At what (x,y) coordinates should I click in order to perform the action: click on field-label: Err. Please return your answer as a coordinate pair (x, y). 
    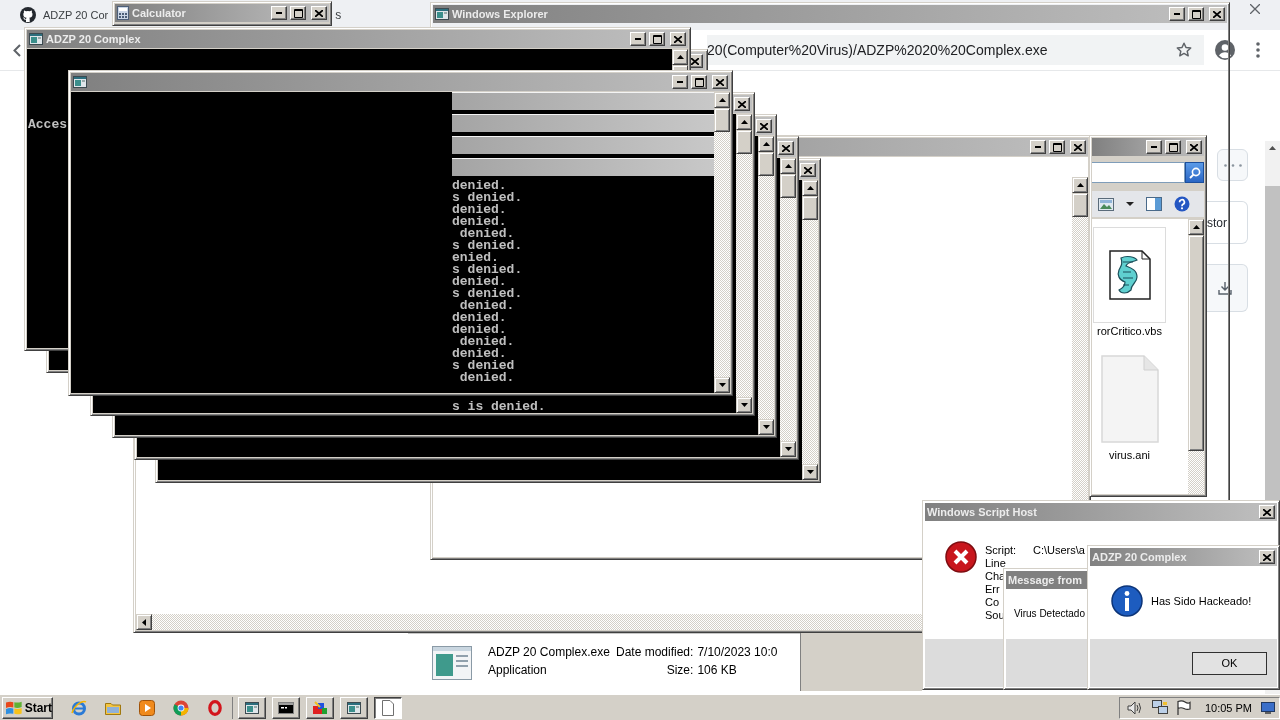
    Looking at the image, I should click on (993, 589).